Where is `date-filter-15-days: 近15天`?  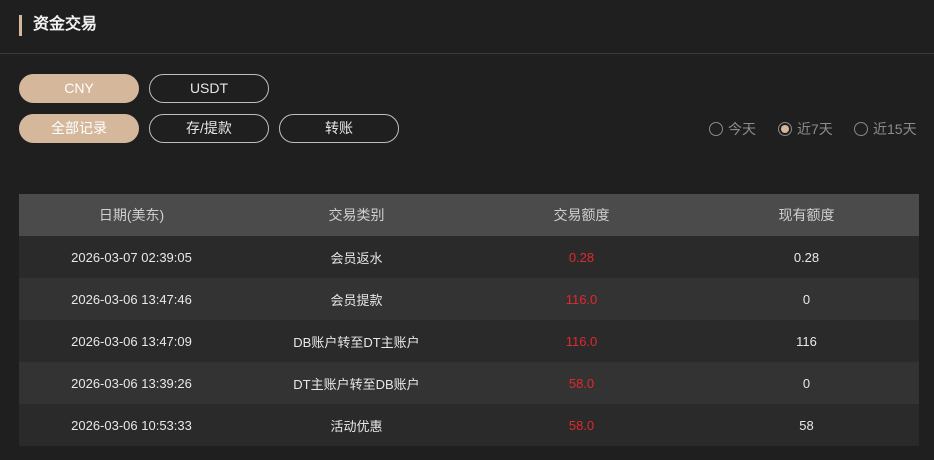
date-filter-15-days: 近15天 is located at coordinates (885, 129).